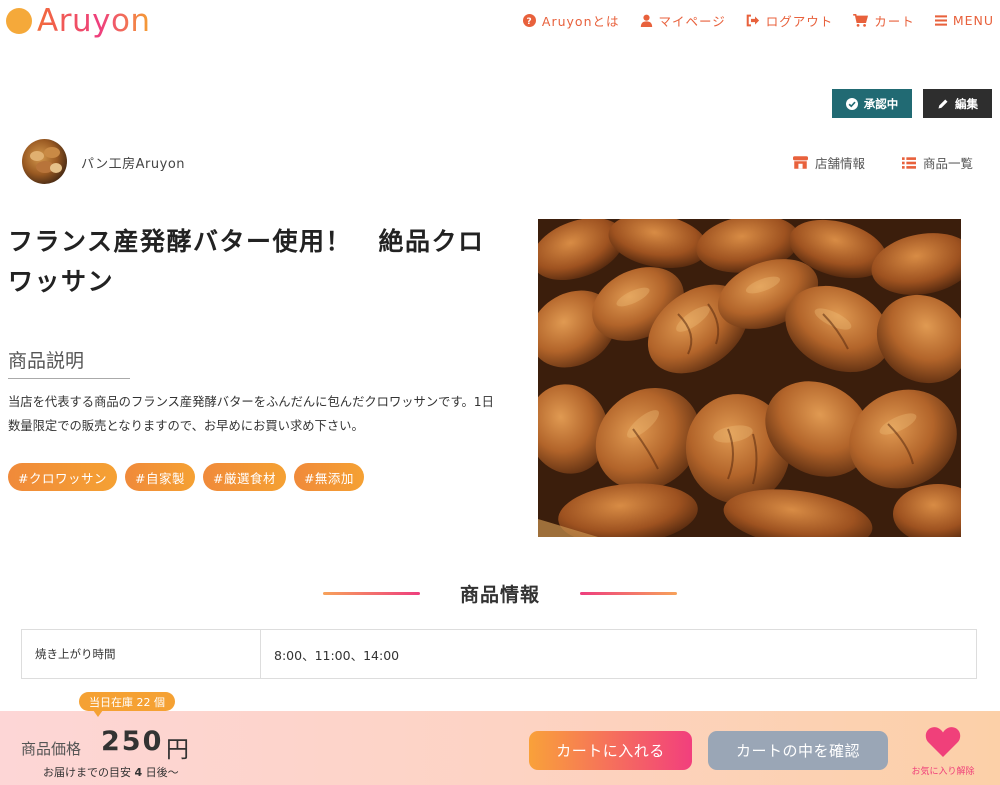 This screenshot has width=1000, height=785. What do you see at coordinates (19, 21) in the screenshot?
I see `logo-mark-icon` at bounding box center [19, 21].